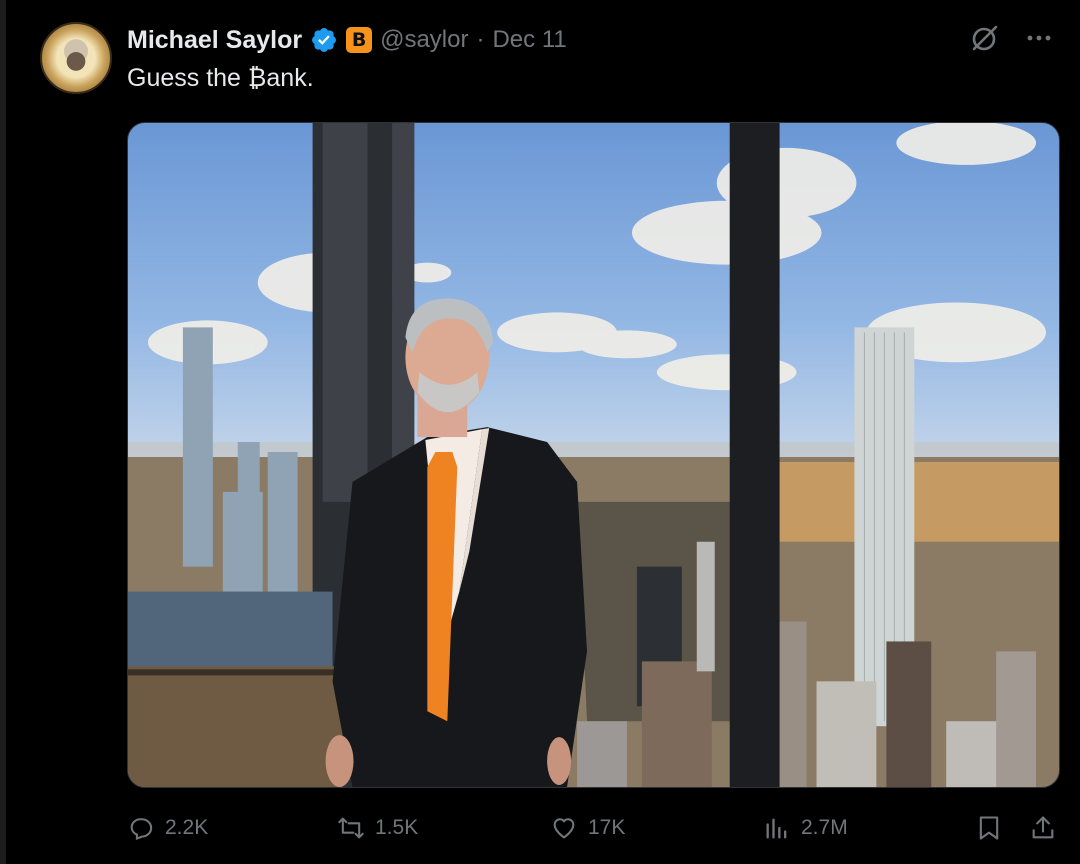 This screenshot has width=1080, height=864. I want to click on views-button: 2.7M, so click(805, 828).